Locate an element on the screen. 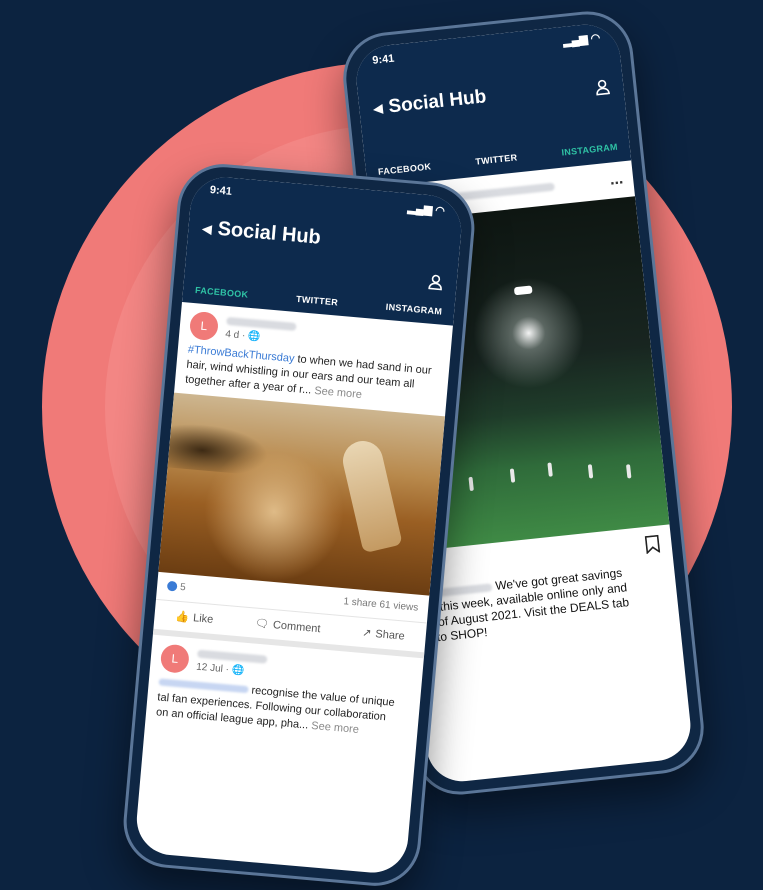 The height and width of the screenshot is (890, 763). thumbs-up-icon: 👍 is located at coordinates (182, 617).